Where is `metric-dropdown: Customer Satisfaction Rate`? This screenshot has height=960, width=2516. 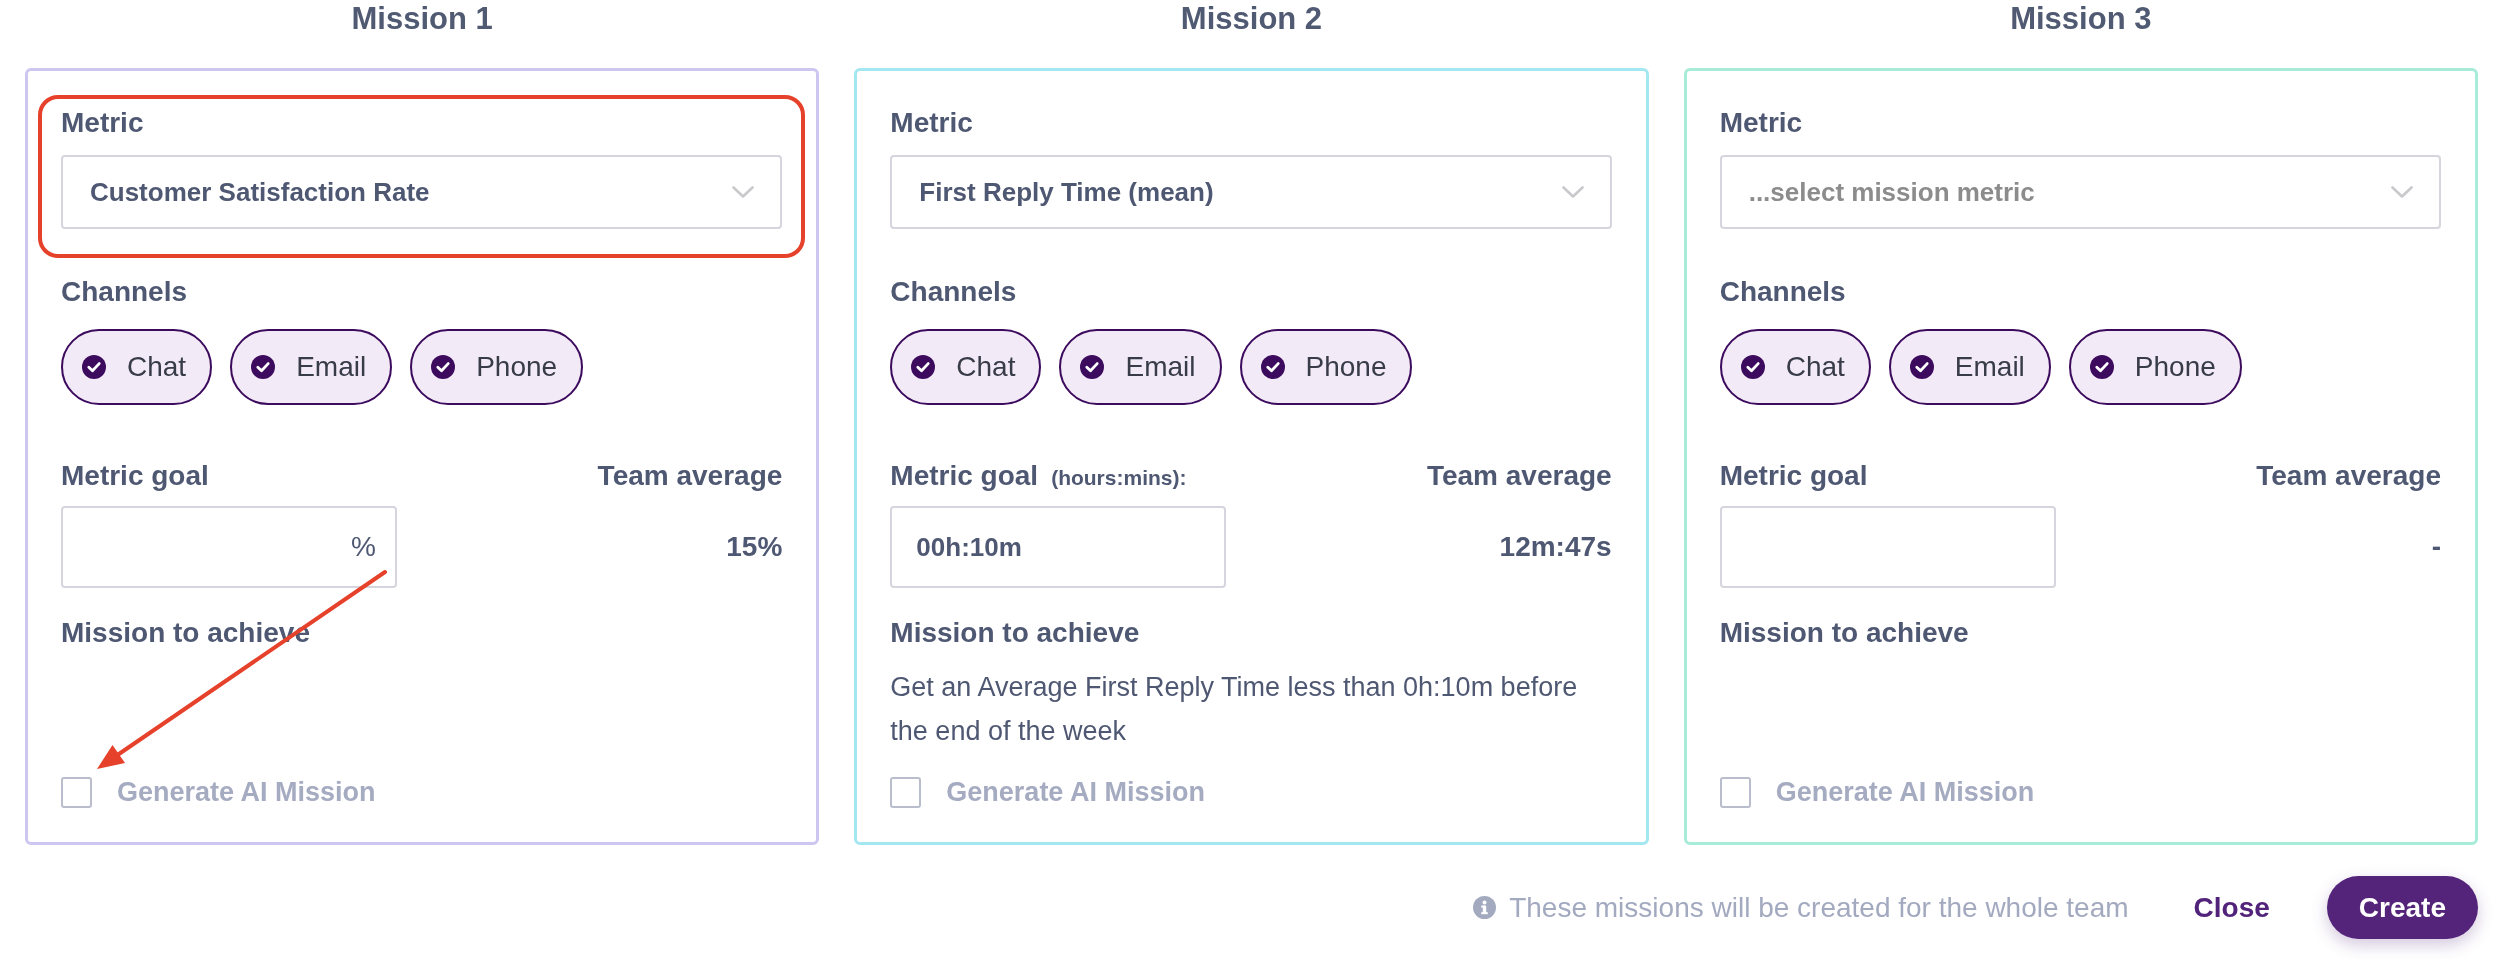 metric-dropdown: Customer Satisfaction Rate is located at coordinates (422, 192).